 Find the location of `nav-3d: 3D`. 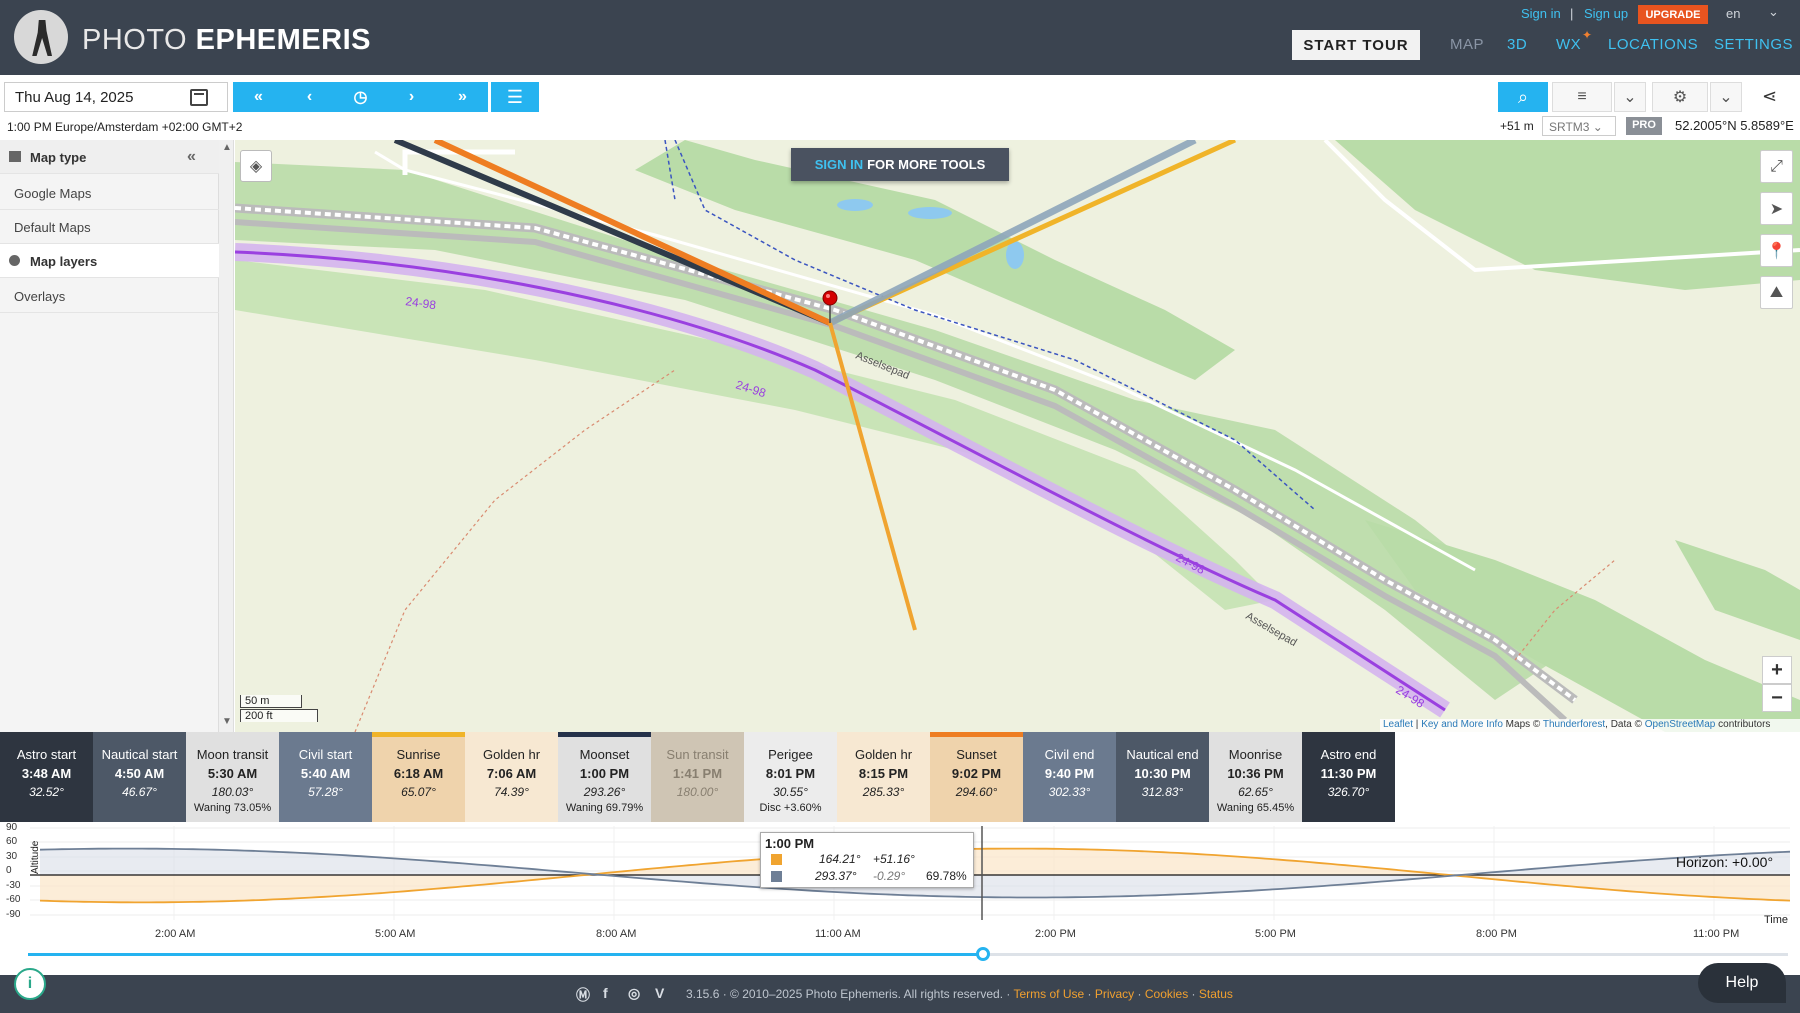

nav-3d: 3D is located at coordinates (1517, 44).